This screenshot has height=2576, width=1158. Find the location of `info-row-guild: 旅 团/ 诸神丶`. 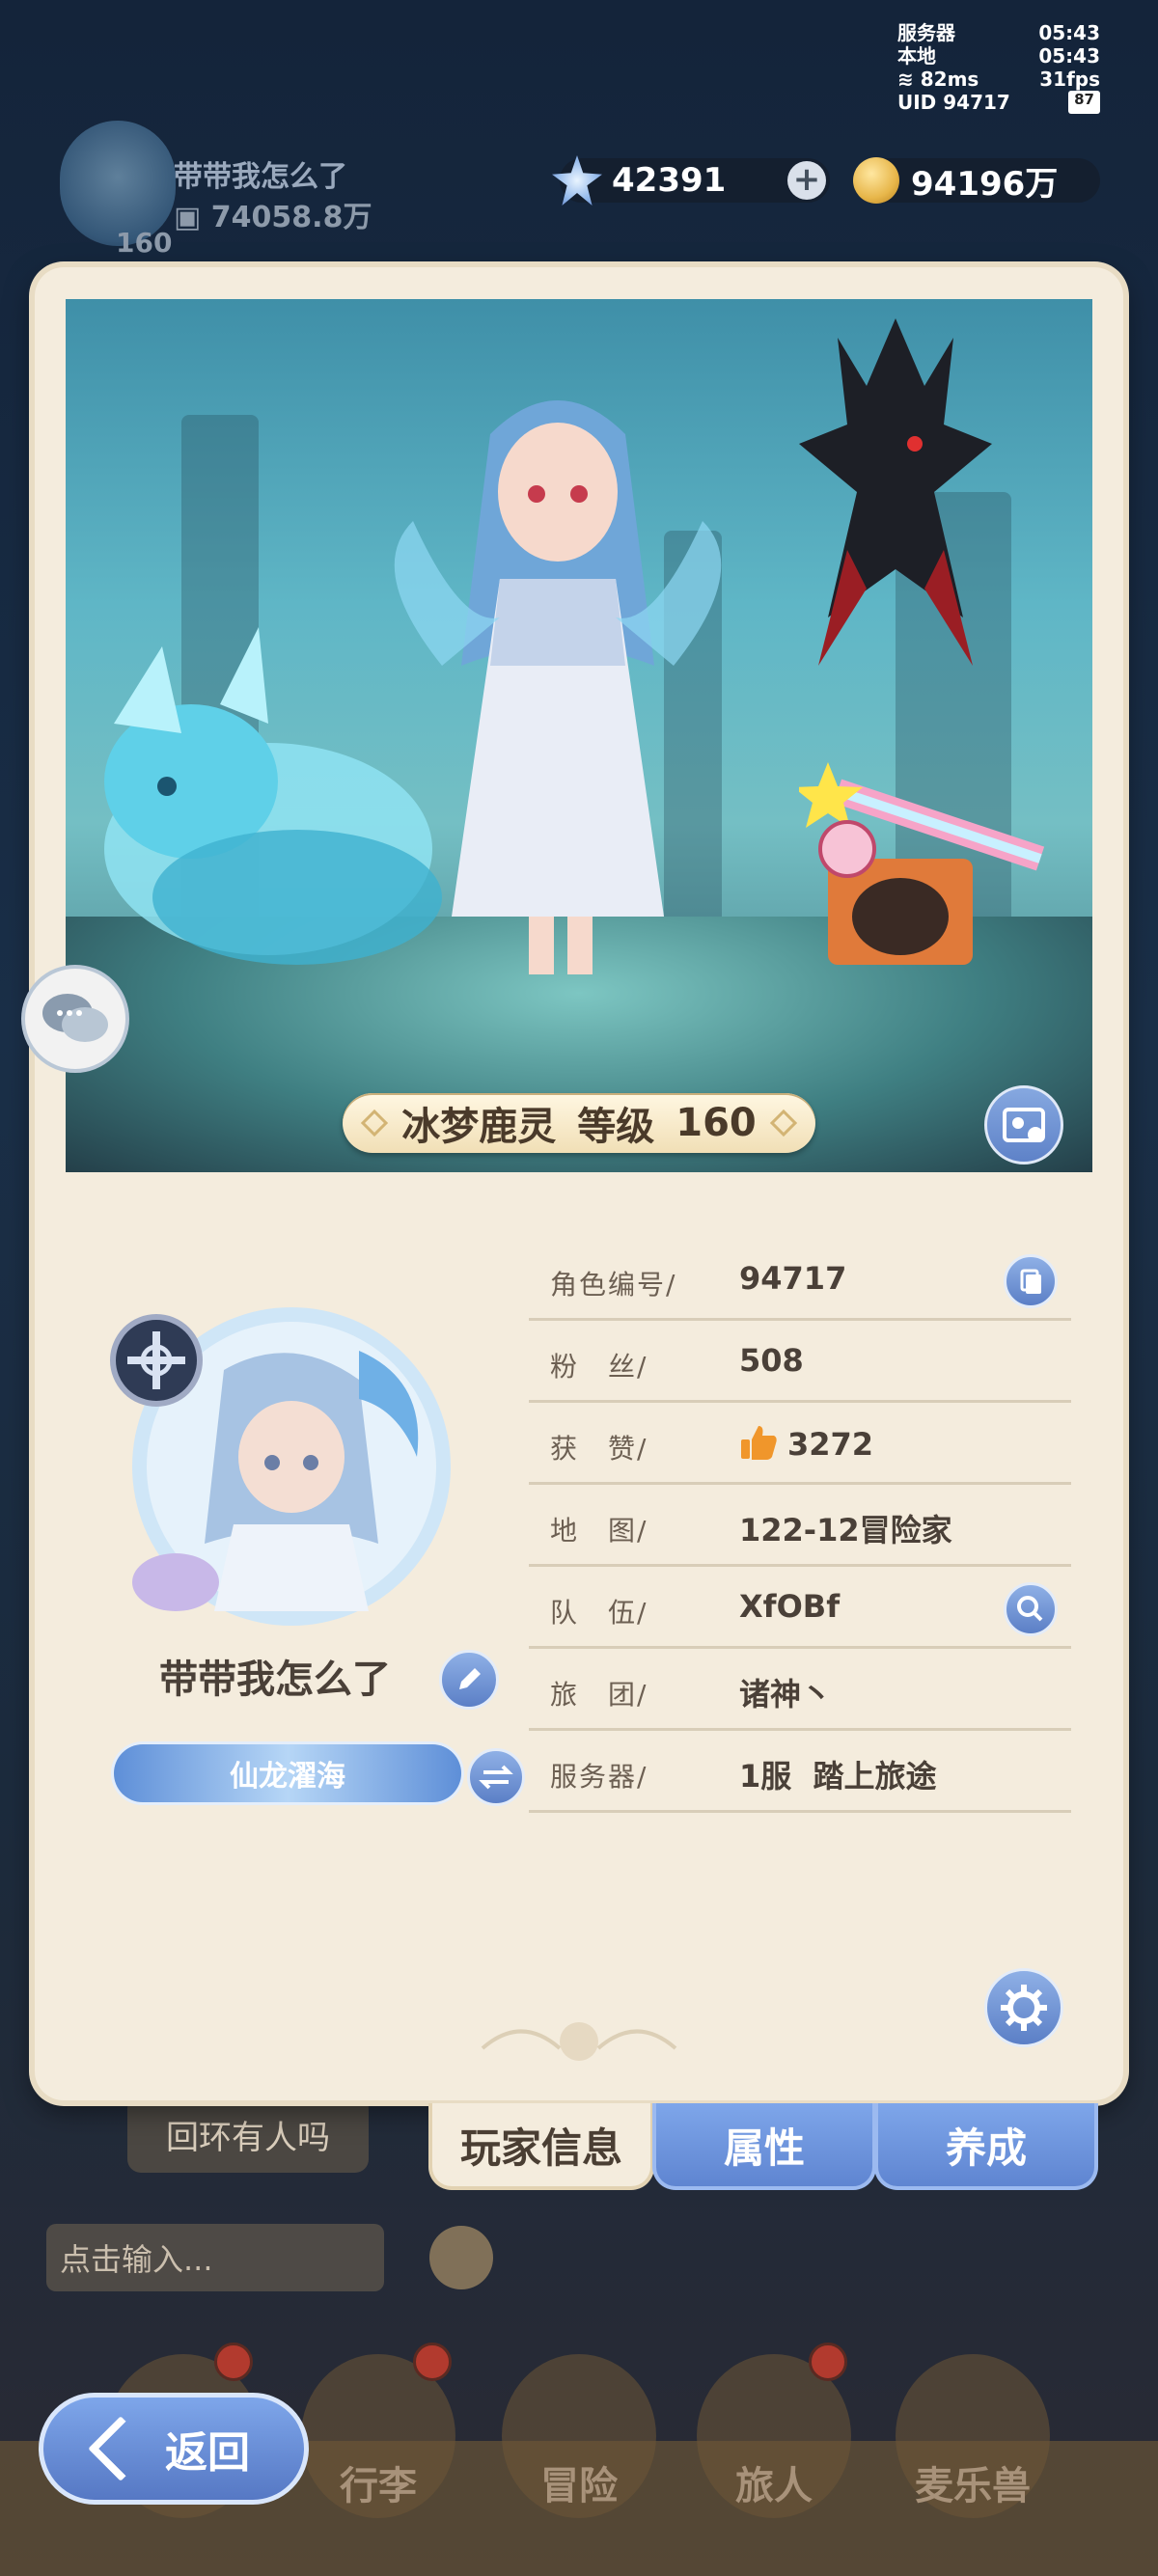

info-row-guild: 旅 团/ 诸神丶 is located at coordinates (800, 1689).